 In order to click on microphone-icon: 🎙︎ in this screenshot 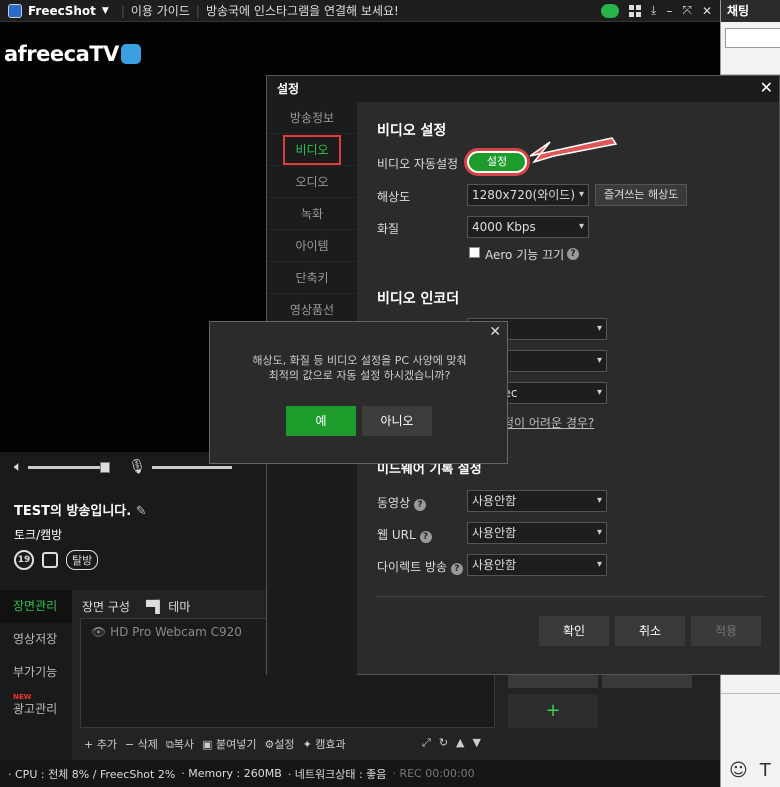, I will do `click(137, 467)`.